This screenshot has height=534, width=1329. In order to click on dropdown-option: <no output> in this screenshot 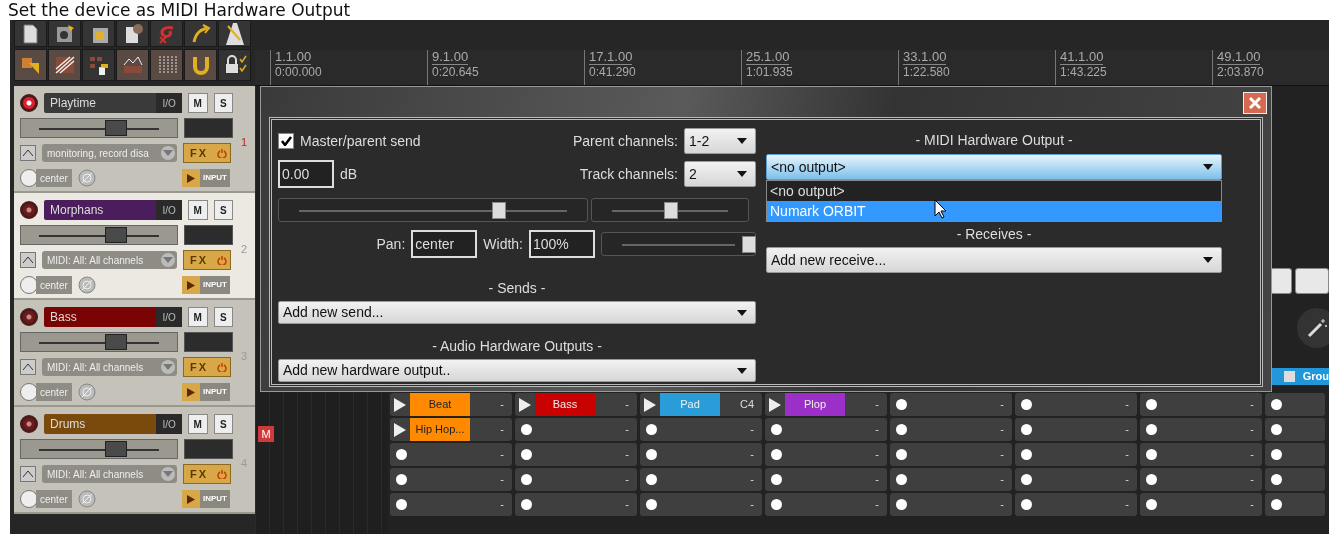, I will do `click(994, 191)`.